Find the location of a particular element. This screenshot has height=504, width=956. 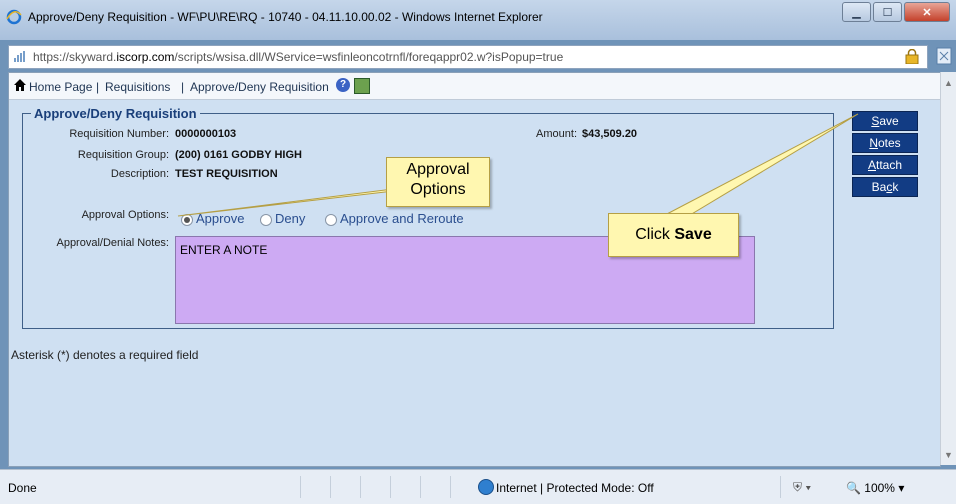

help-icon: ? is located at coordinates (343, 85).